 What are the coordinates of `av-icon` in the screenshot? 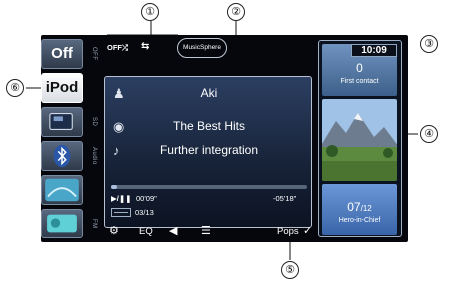 It's located at (62, 190).